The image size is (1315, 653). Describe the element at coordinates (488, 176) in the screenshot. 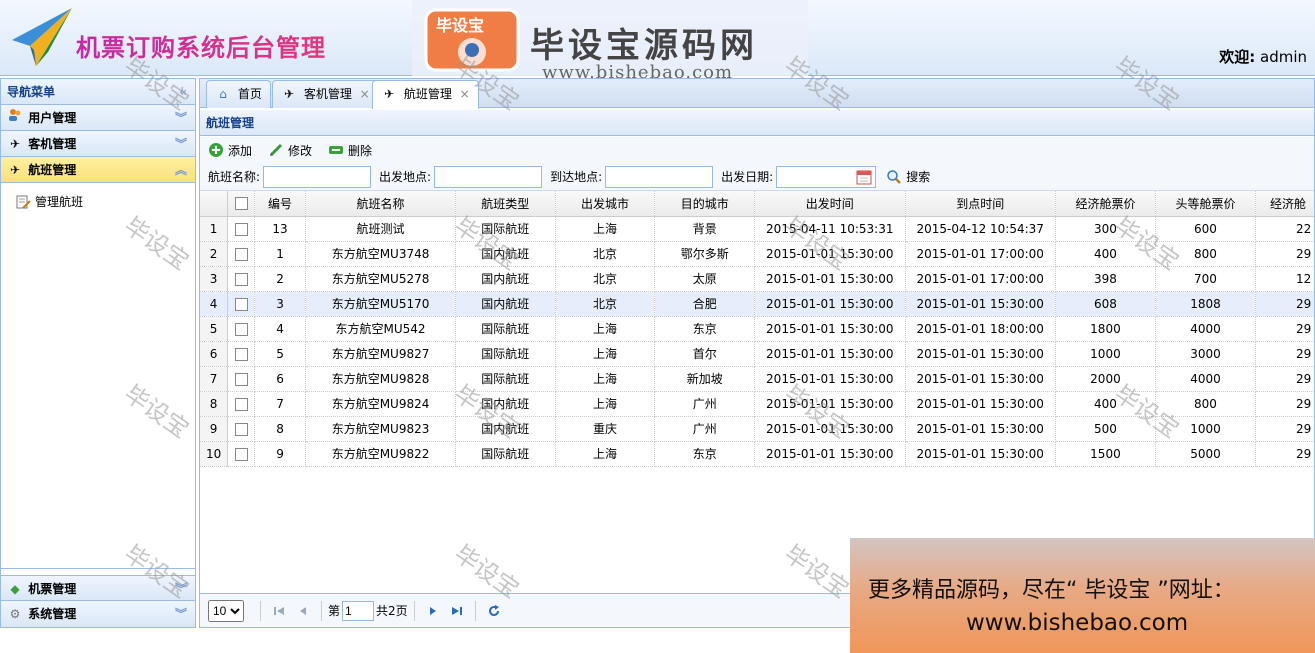

I see `departure-input` at that location.